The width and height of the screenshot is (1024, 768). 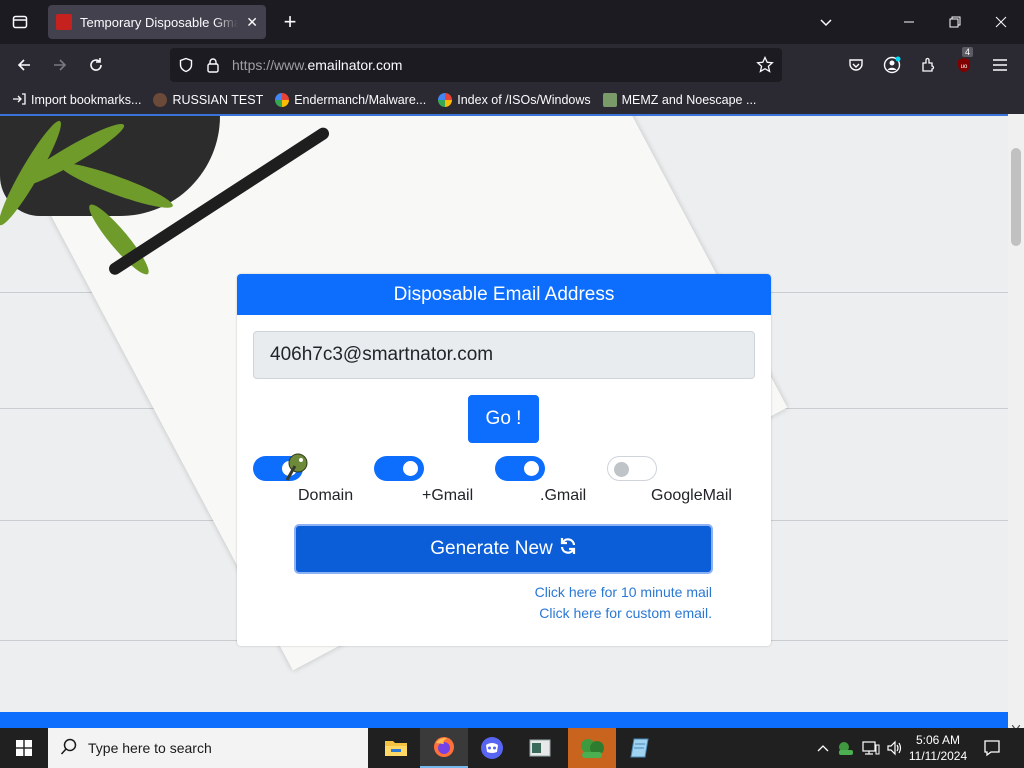 I want to click on page-scrollbar, so click(x=1016, y=423).